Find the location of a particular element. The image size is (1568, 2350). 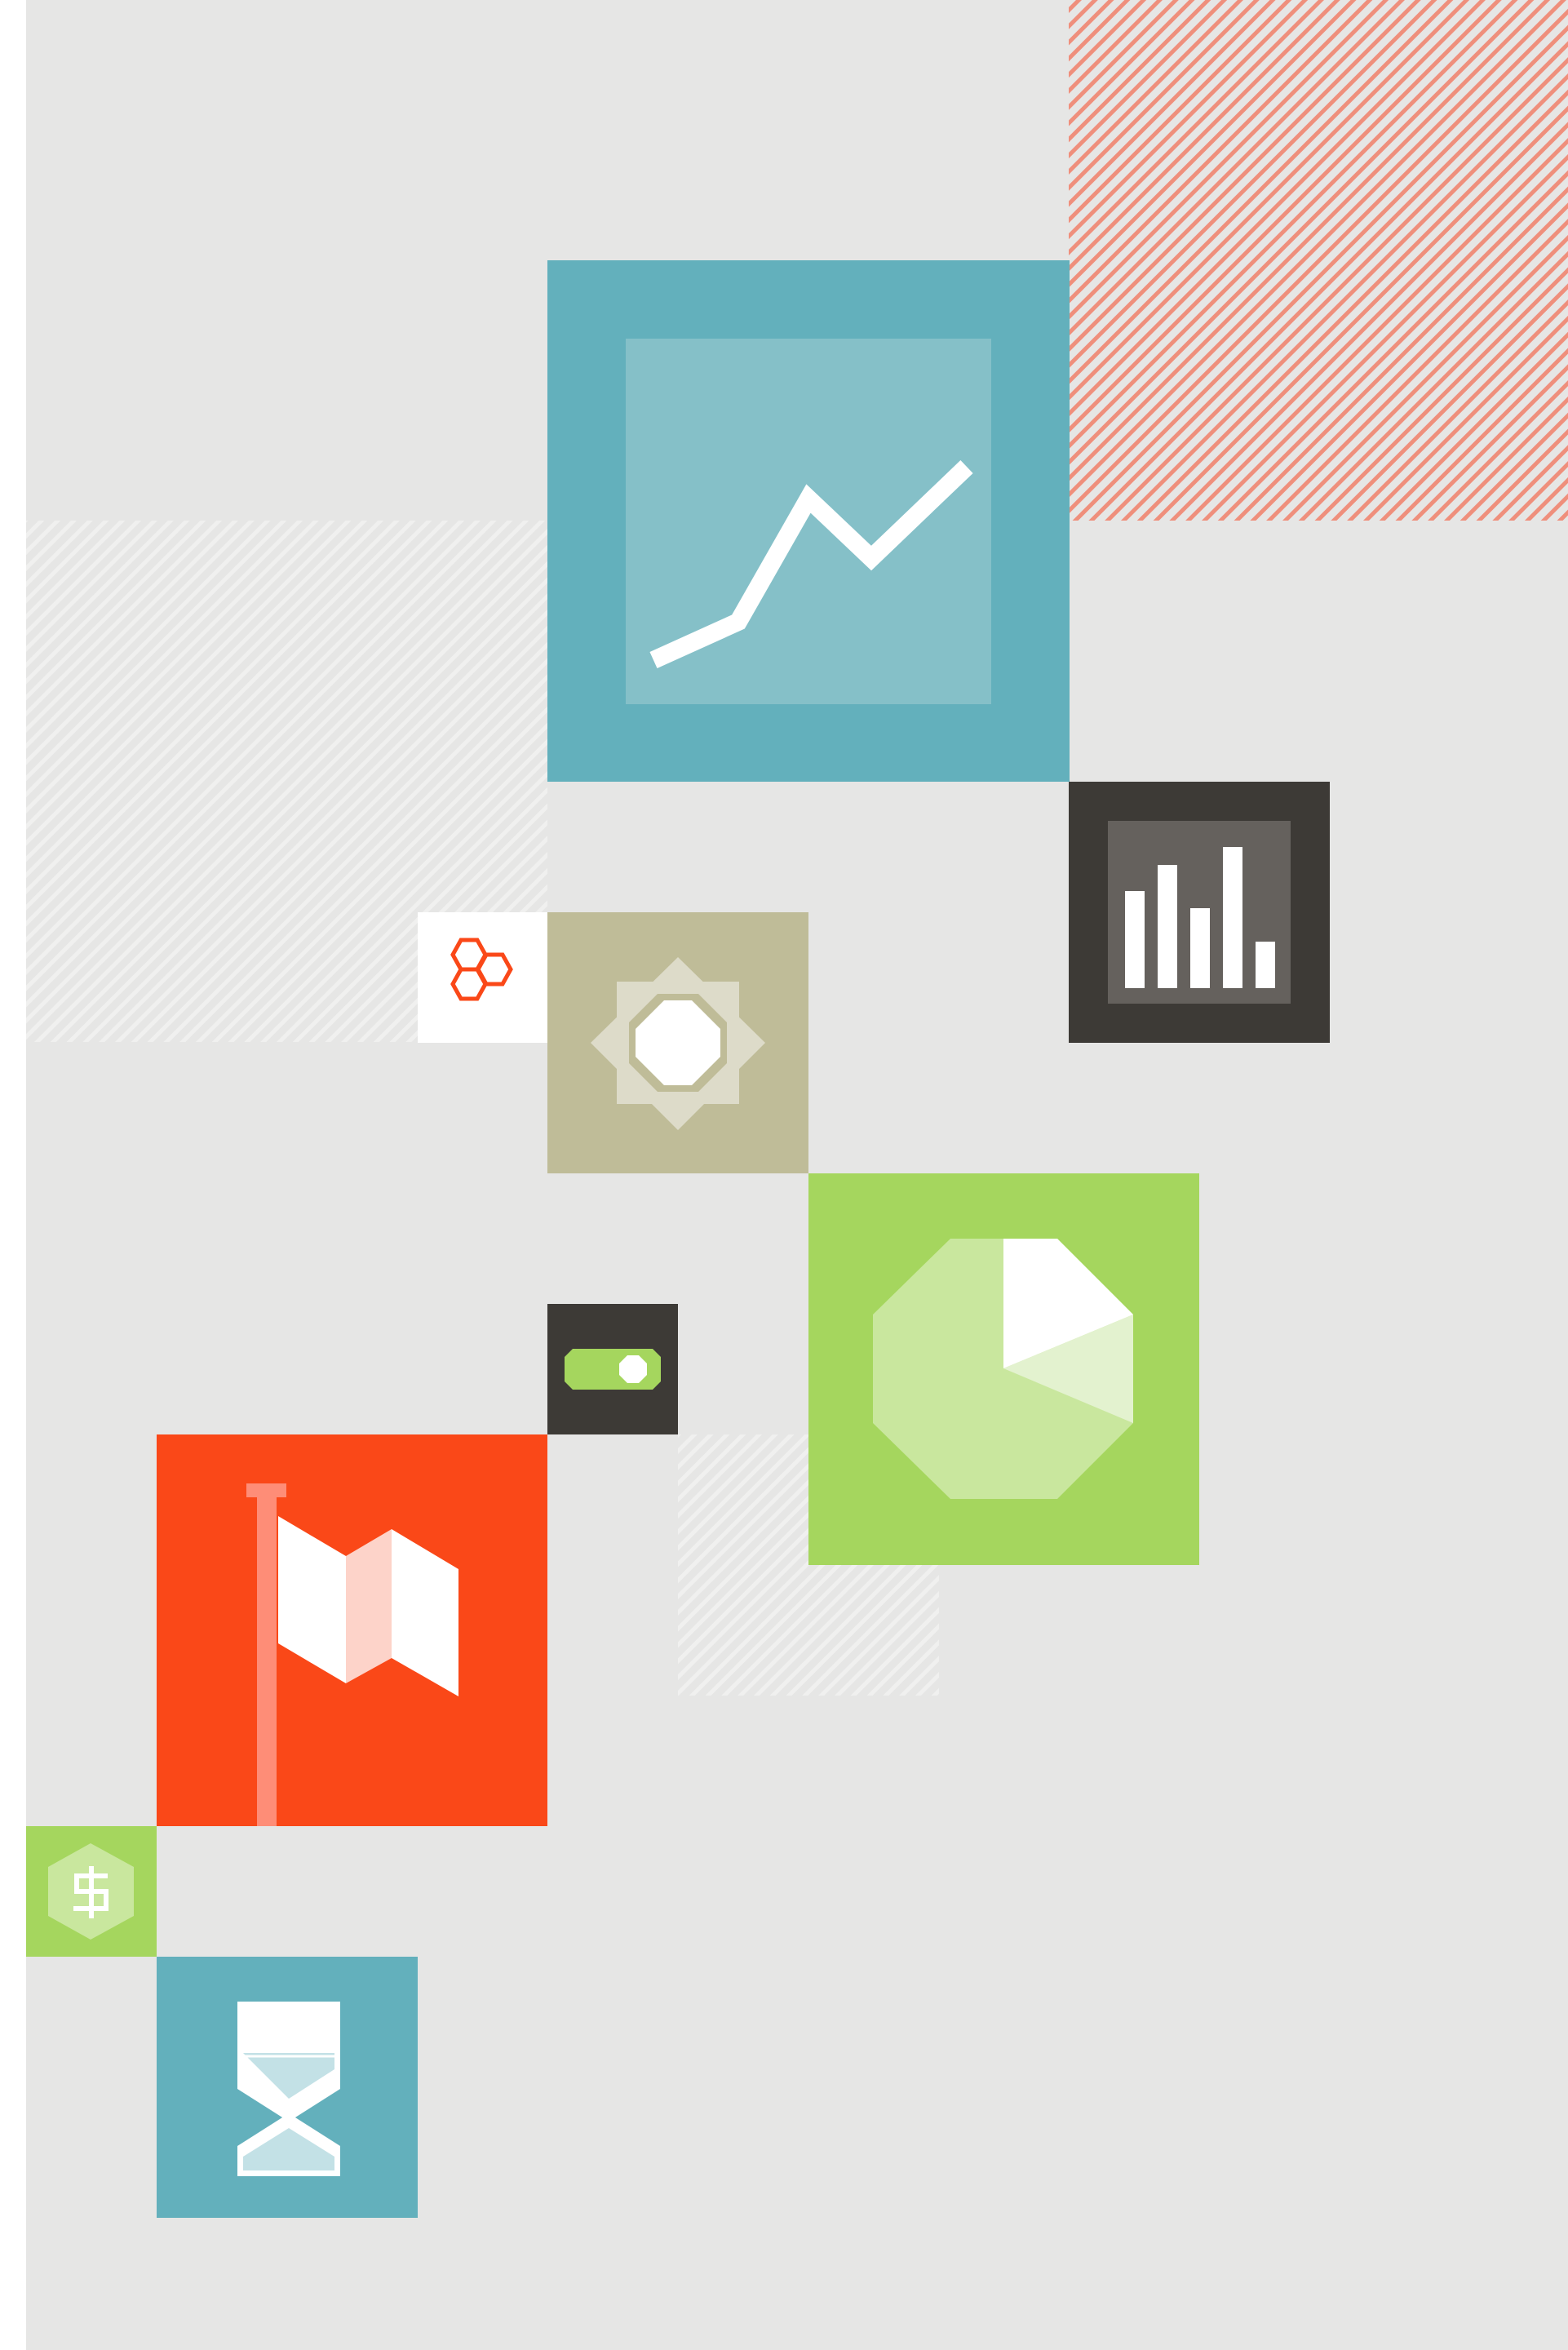

hourglass-icon is located at coordinates (288, 2089).